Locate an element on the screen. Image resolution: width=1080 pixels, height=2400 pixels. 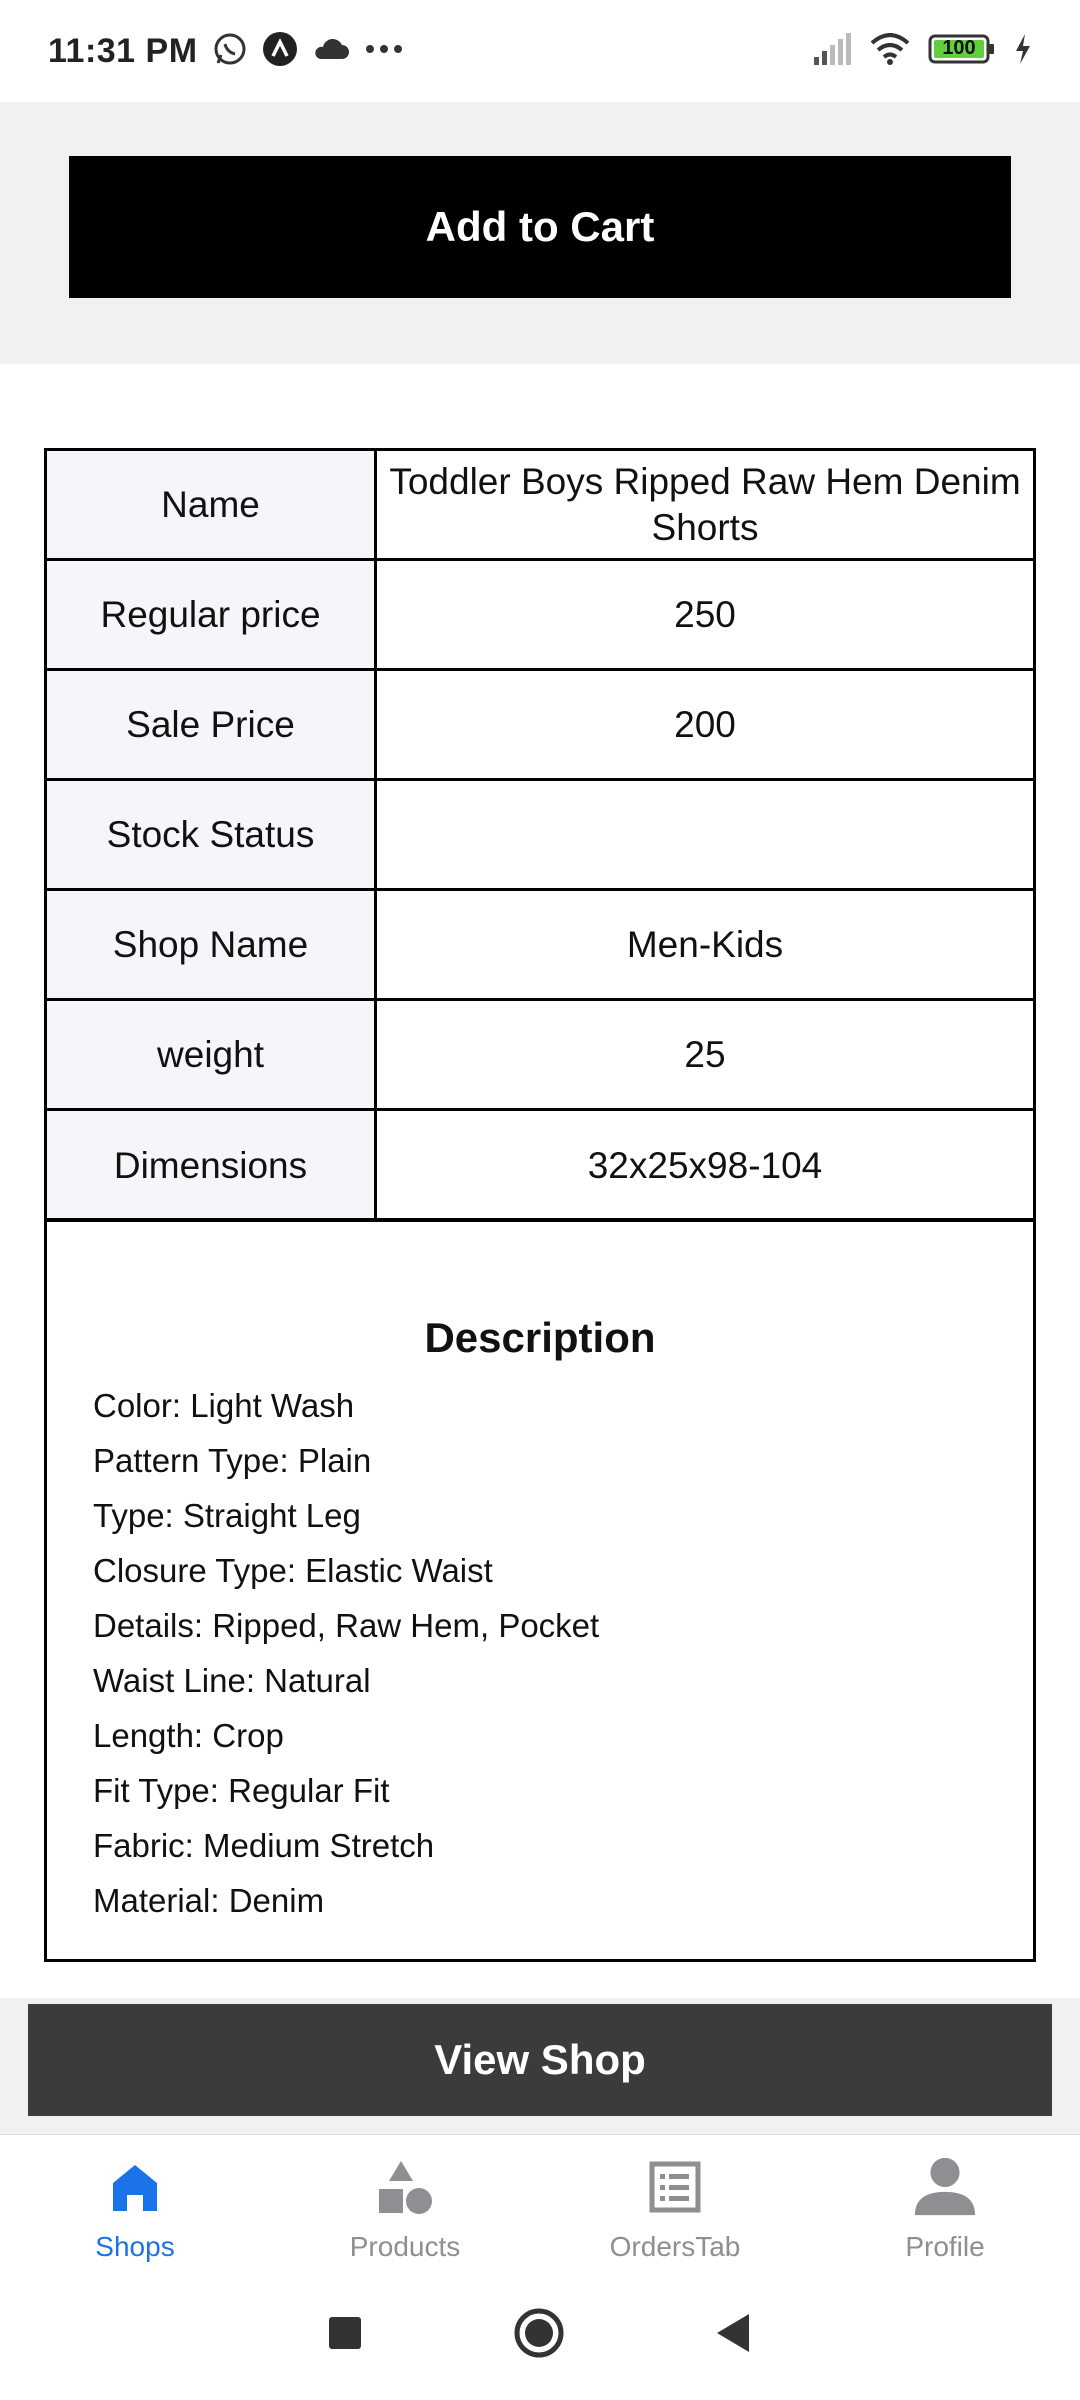
signal-icon is located at coordinates (832, 51).